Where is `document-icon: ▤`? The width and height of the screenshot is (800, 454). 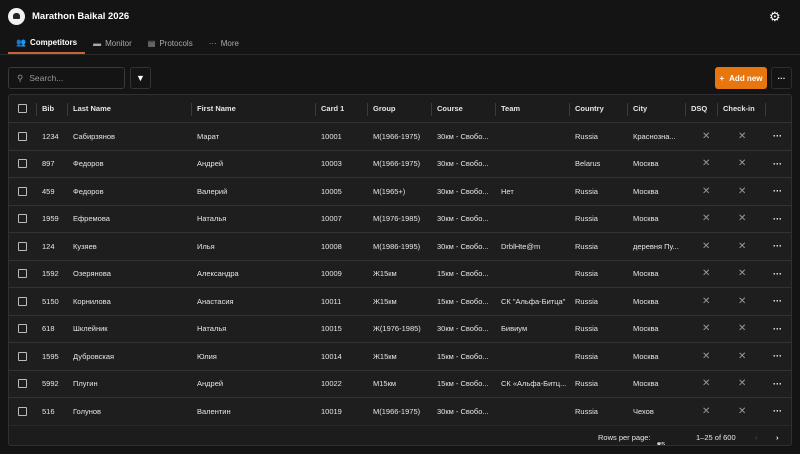
document-icon: ▤ is located at coordinates (151, 43).